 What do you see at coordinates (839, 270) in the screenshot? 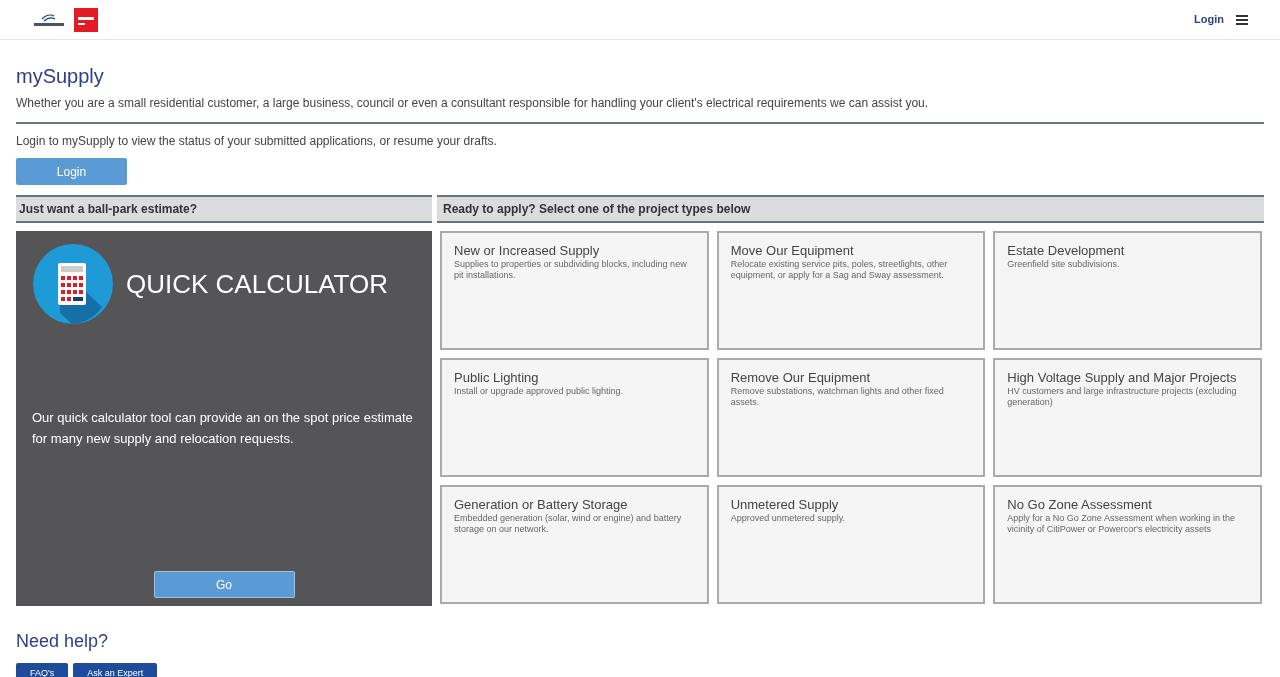
I see `card-description: Relocate existing service pits, poles, streetlights, other equipment, or apply for a Sag and Sway assessment.` at bounding box center [839, 270].